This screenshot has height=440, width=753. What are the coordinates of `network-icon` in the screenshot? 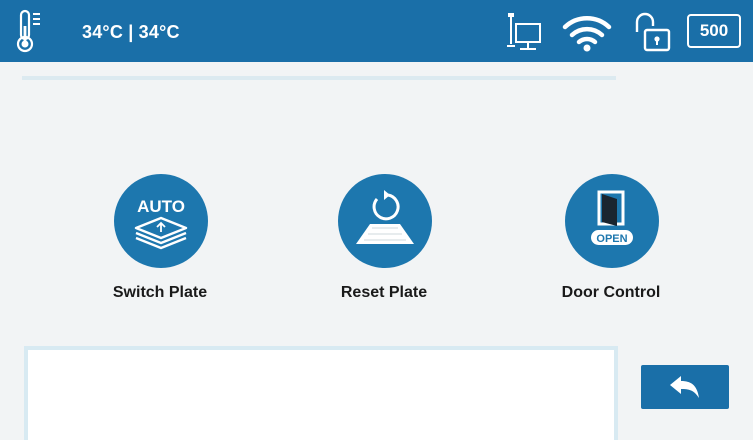 It's located at (524, 32).